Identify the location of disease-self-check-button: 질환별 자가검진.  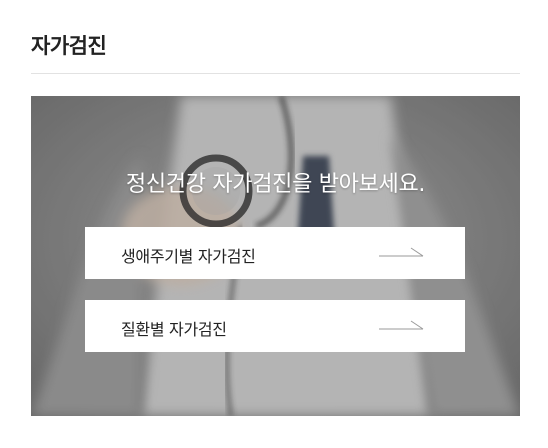
(275, 326).